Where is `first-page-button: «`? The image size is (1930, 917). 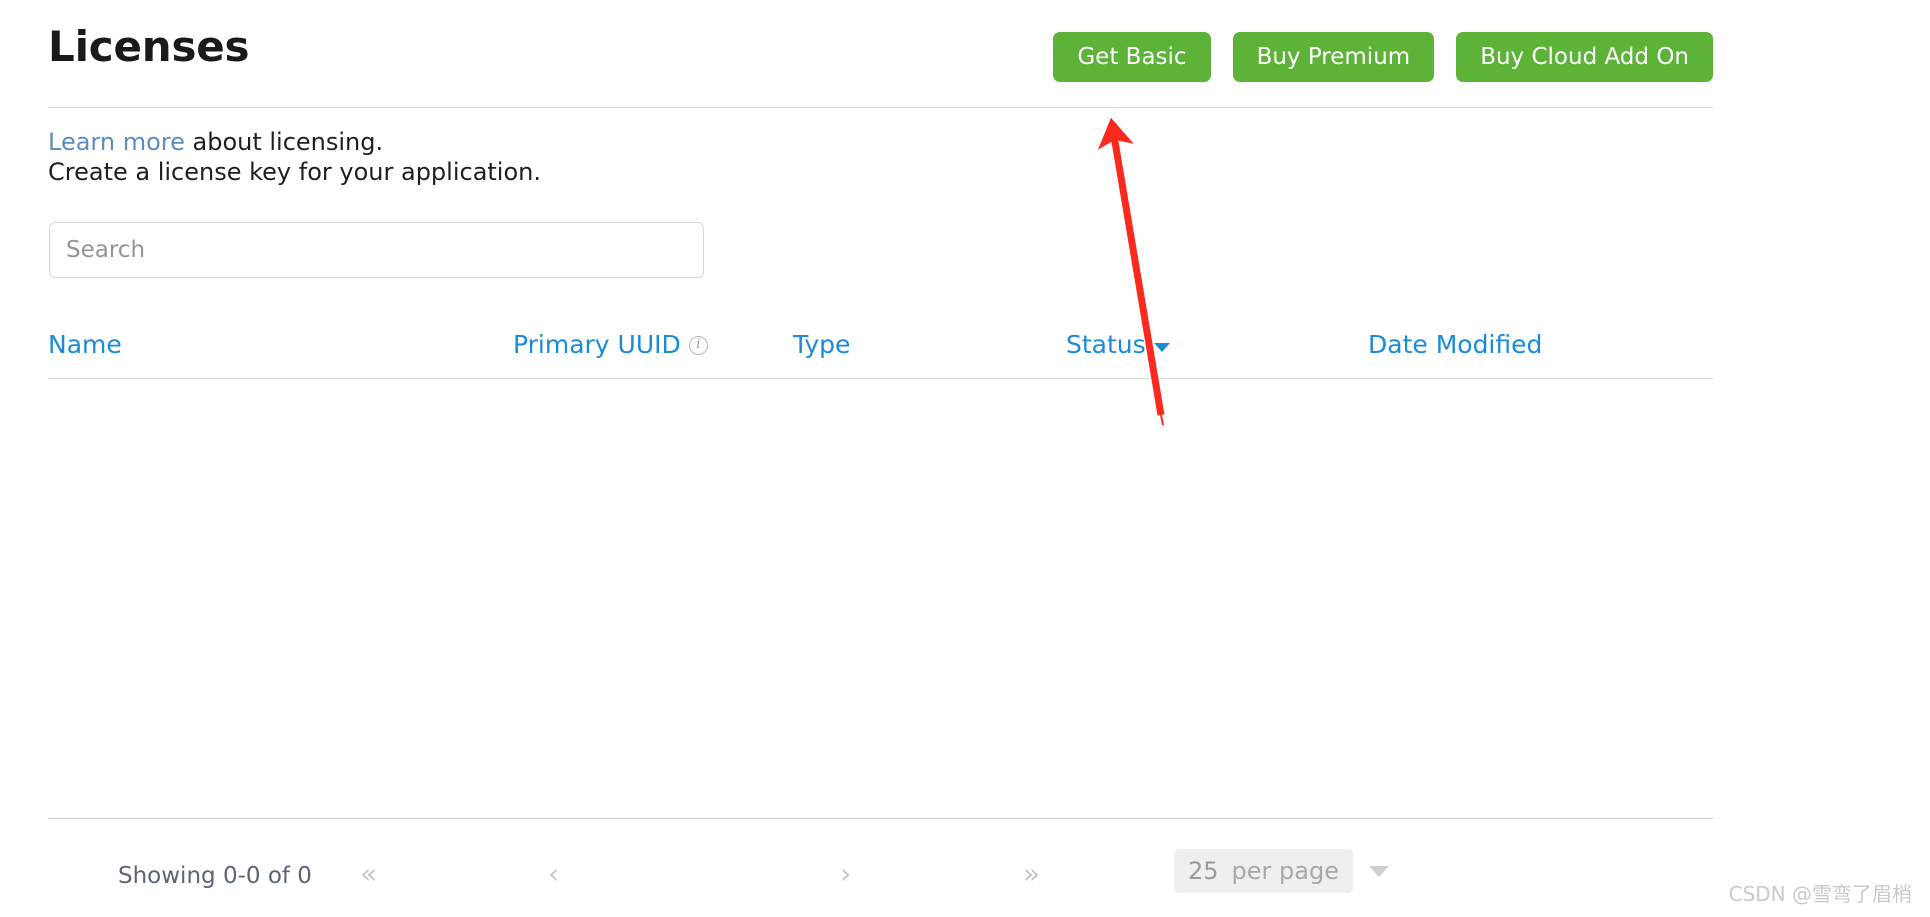 first-page-button: « is located at coordinates (368, 874).